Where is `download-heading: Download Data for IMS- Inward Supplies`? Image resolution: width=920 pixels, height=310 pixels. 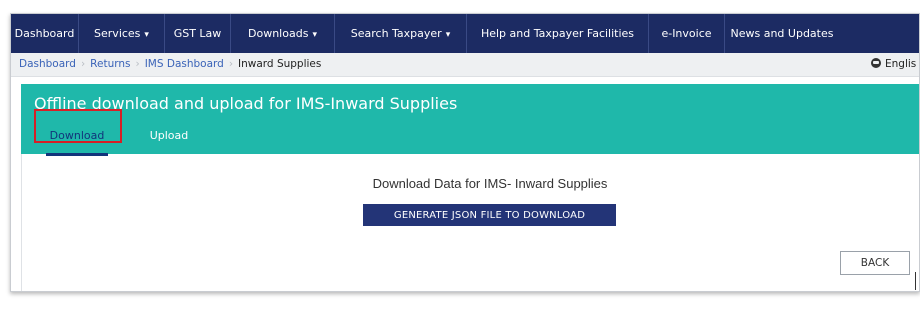 download-heading: Download Data for IMS- Inward Supplies is located at coordinates (490, 183).